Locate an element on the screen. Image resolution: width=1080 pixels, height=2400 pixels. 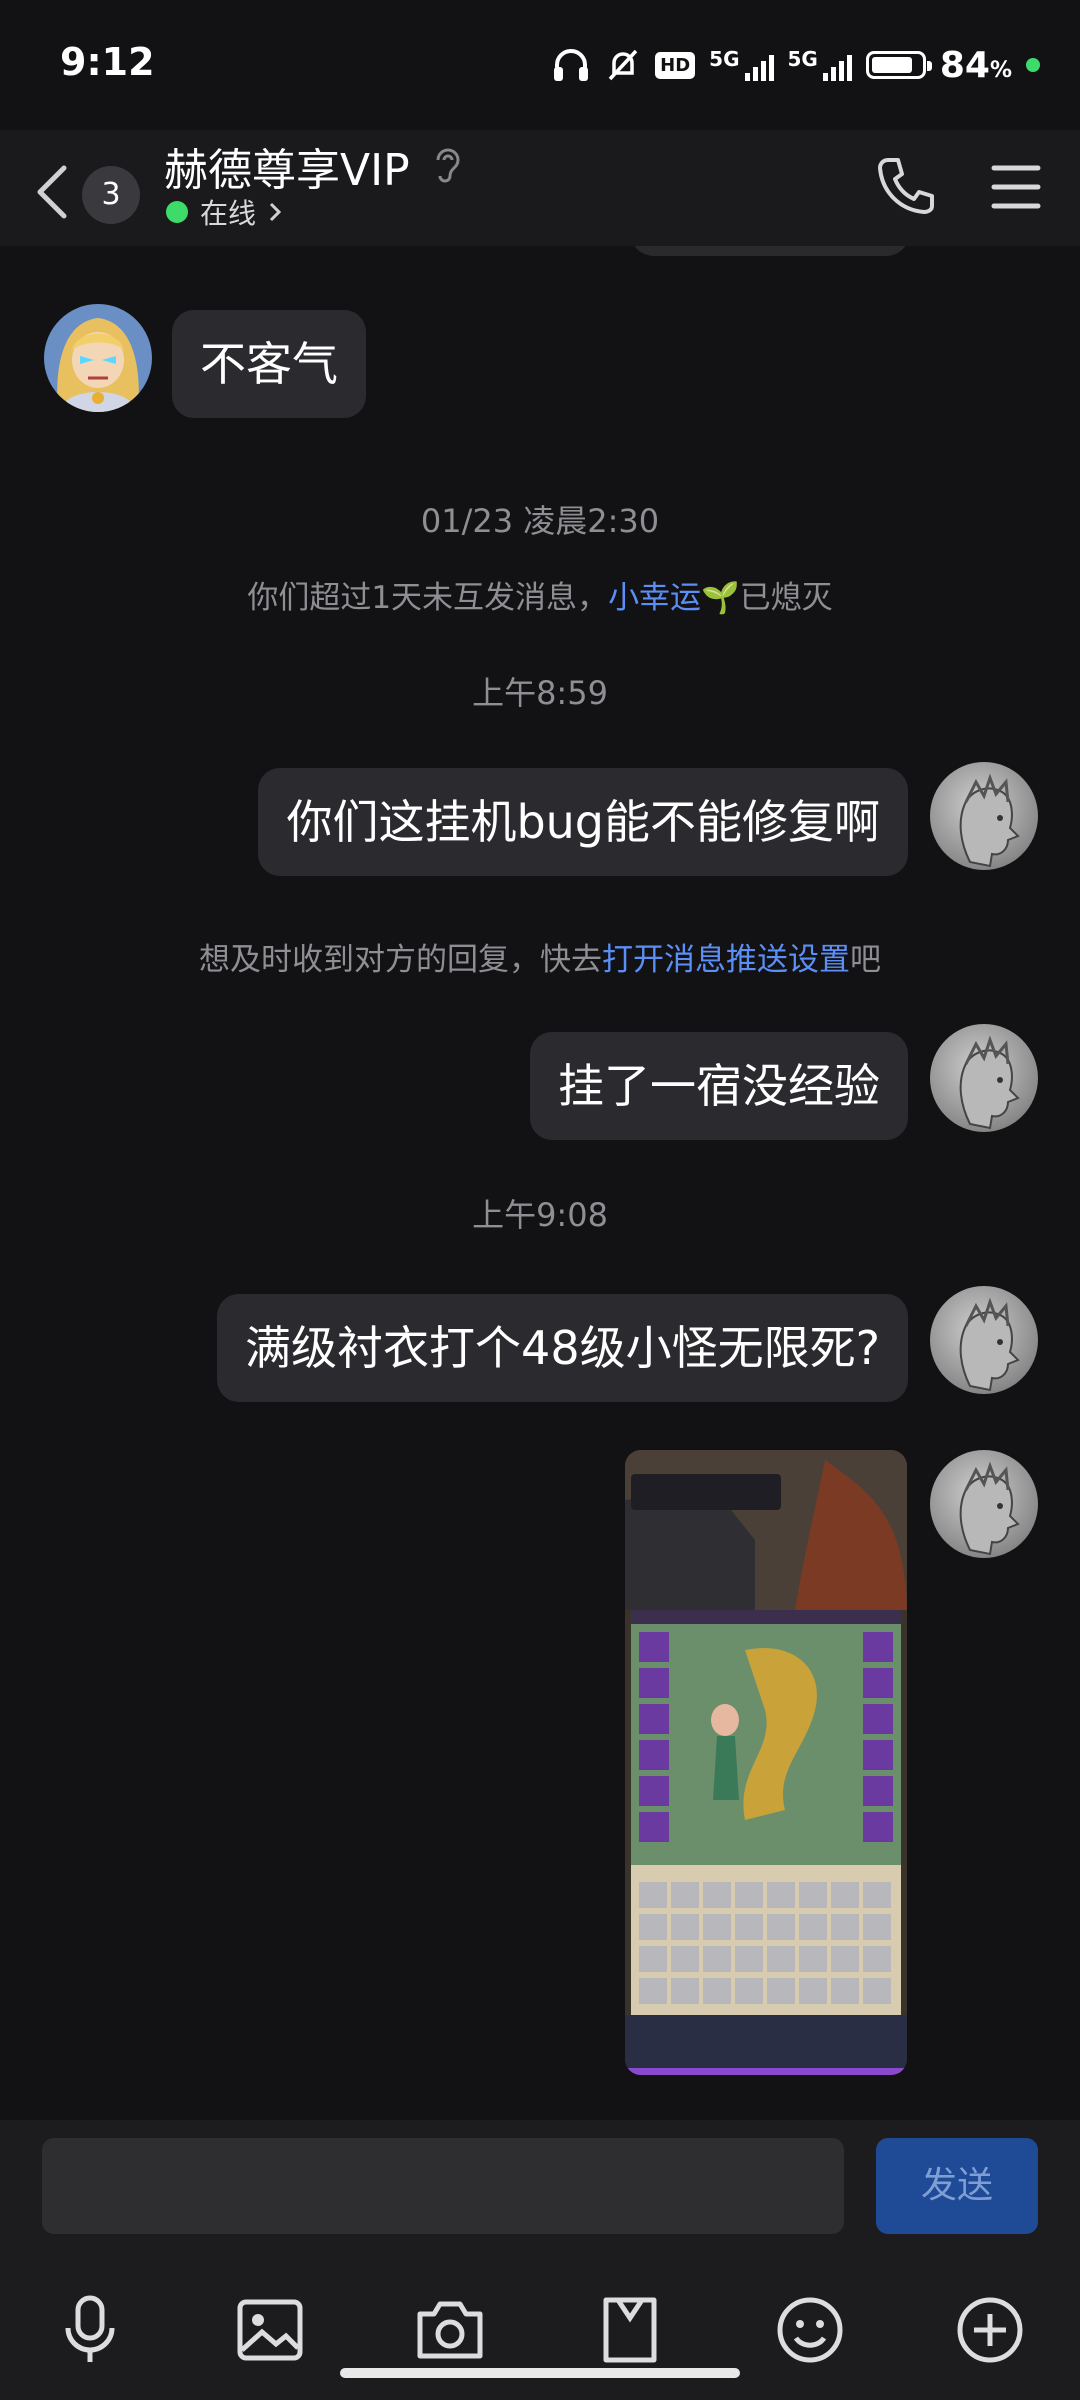
chevron-right-icon is located at coordinates (275, 212).